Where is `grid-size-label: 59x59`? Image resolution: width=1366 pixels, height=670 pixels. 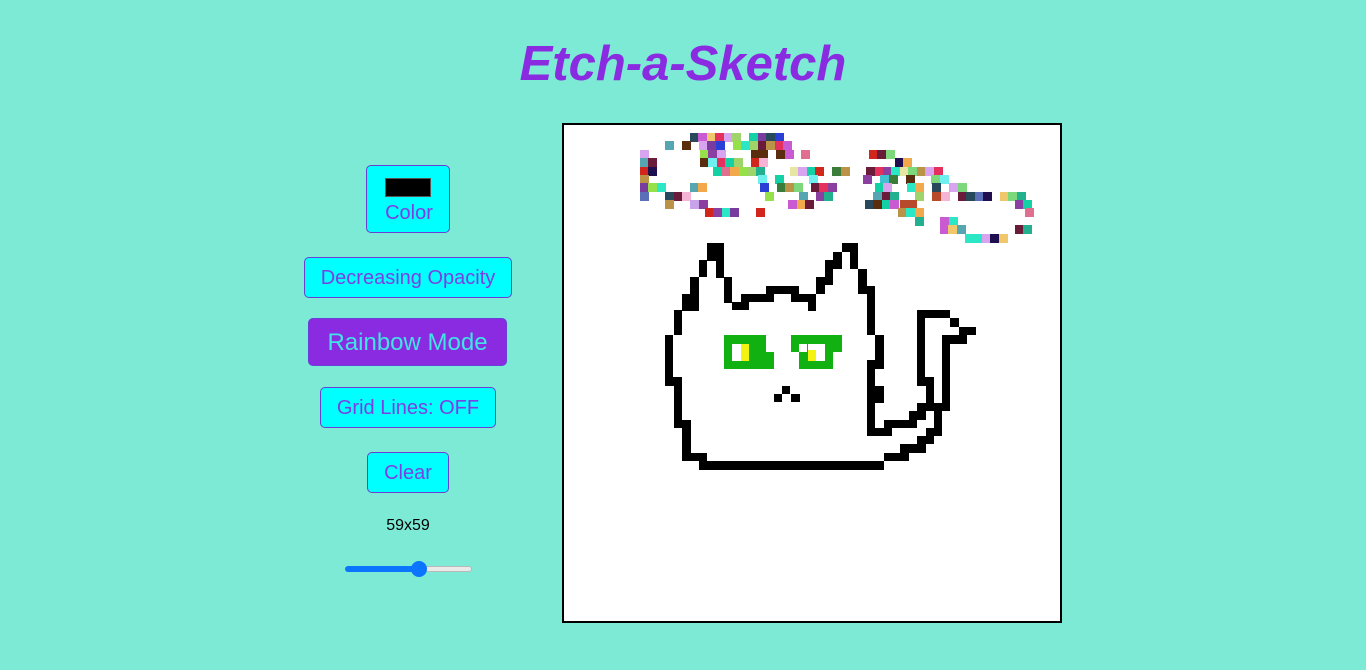 grid-size-label: 59x59 is located at coordinates (408, 525).